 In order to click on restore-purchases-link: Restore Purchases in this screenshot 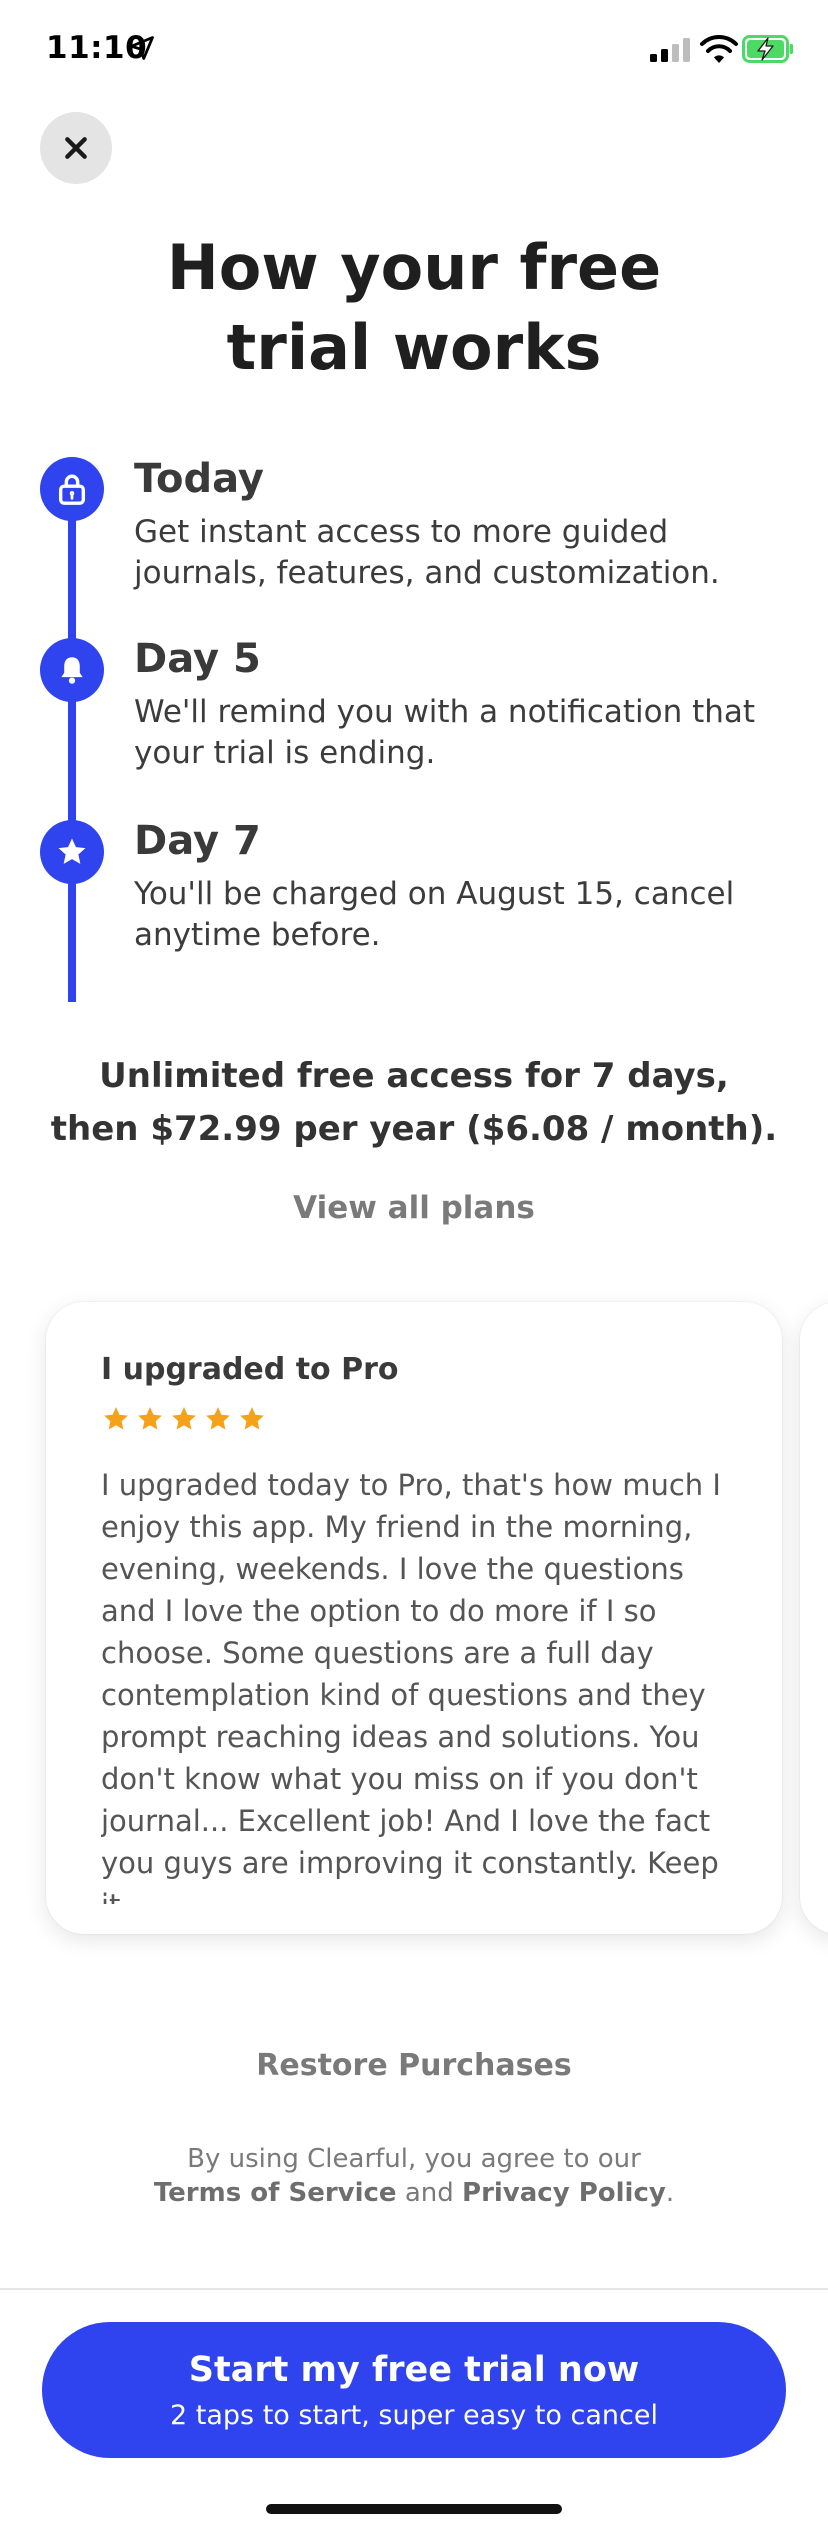, I will do `click(414, 2065)`.